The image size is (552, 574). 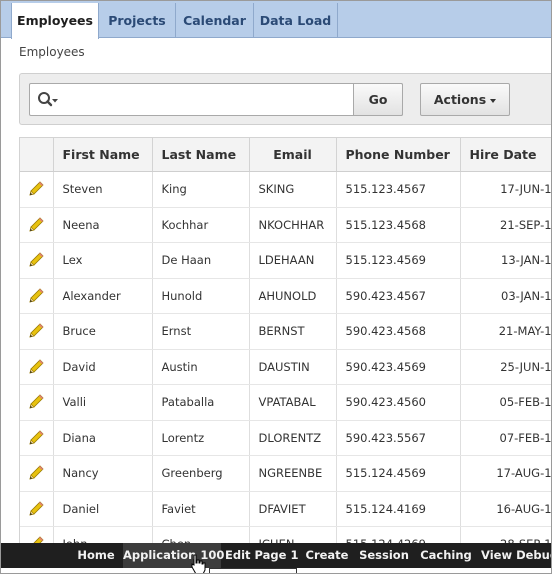 I want to click on cell-email: DAUSTIN, so click(x=293, y=367).